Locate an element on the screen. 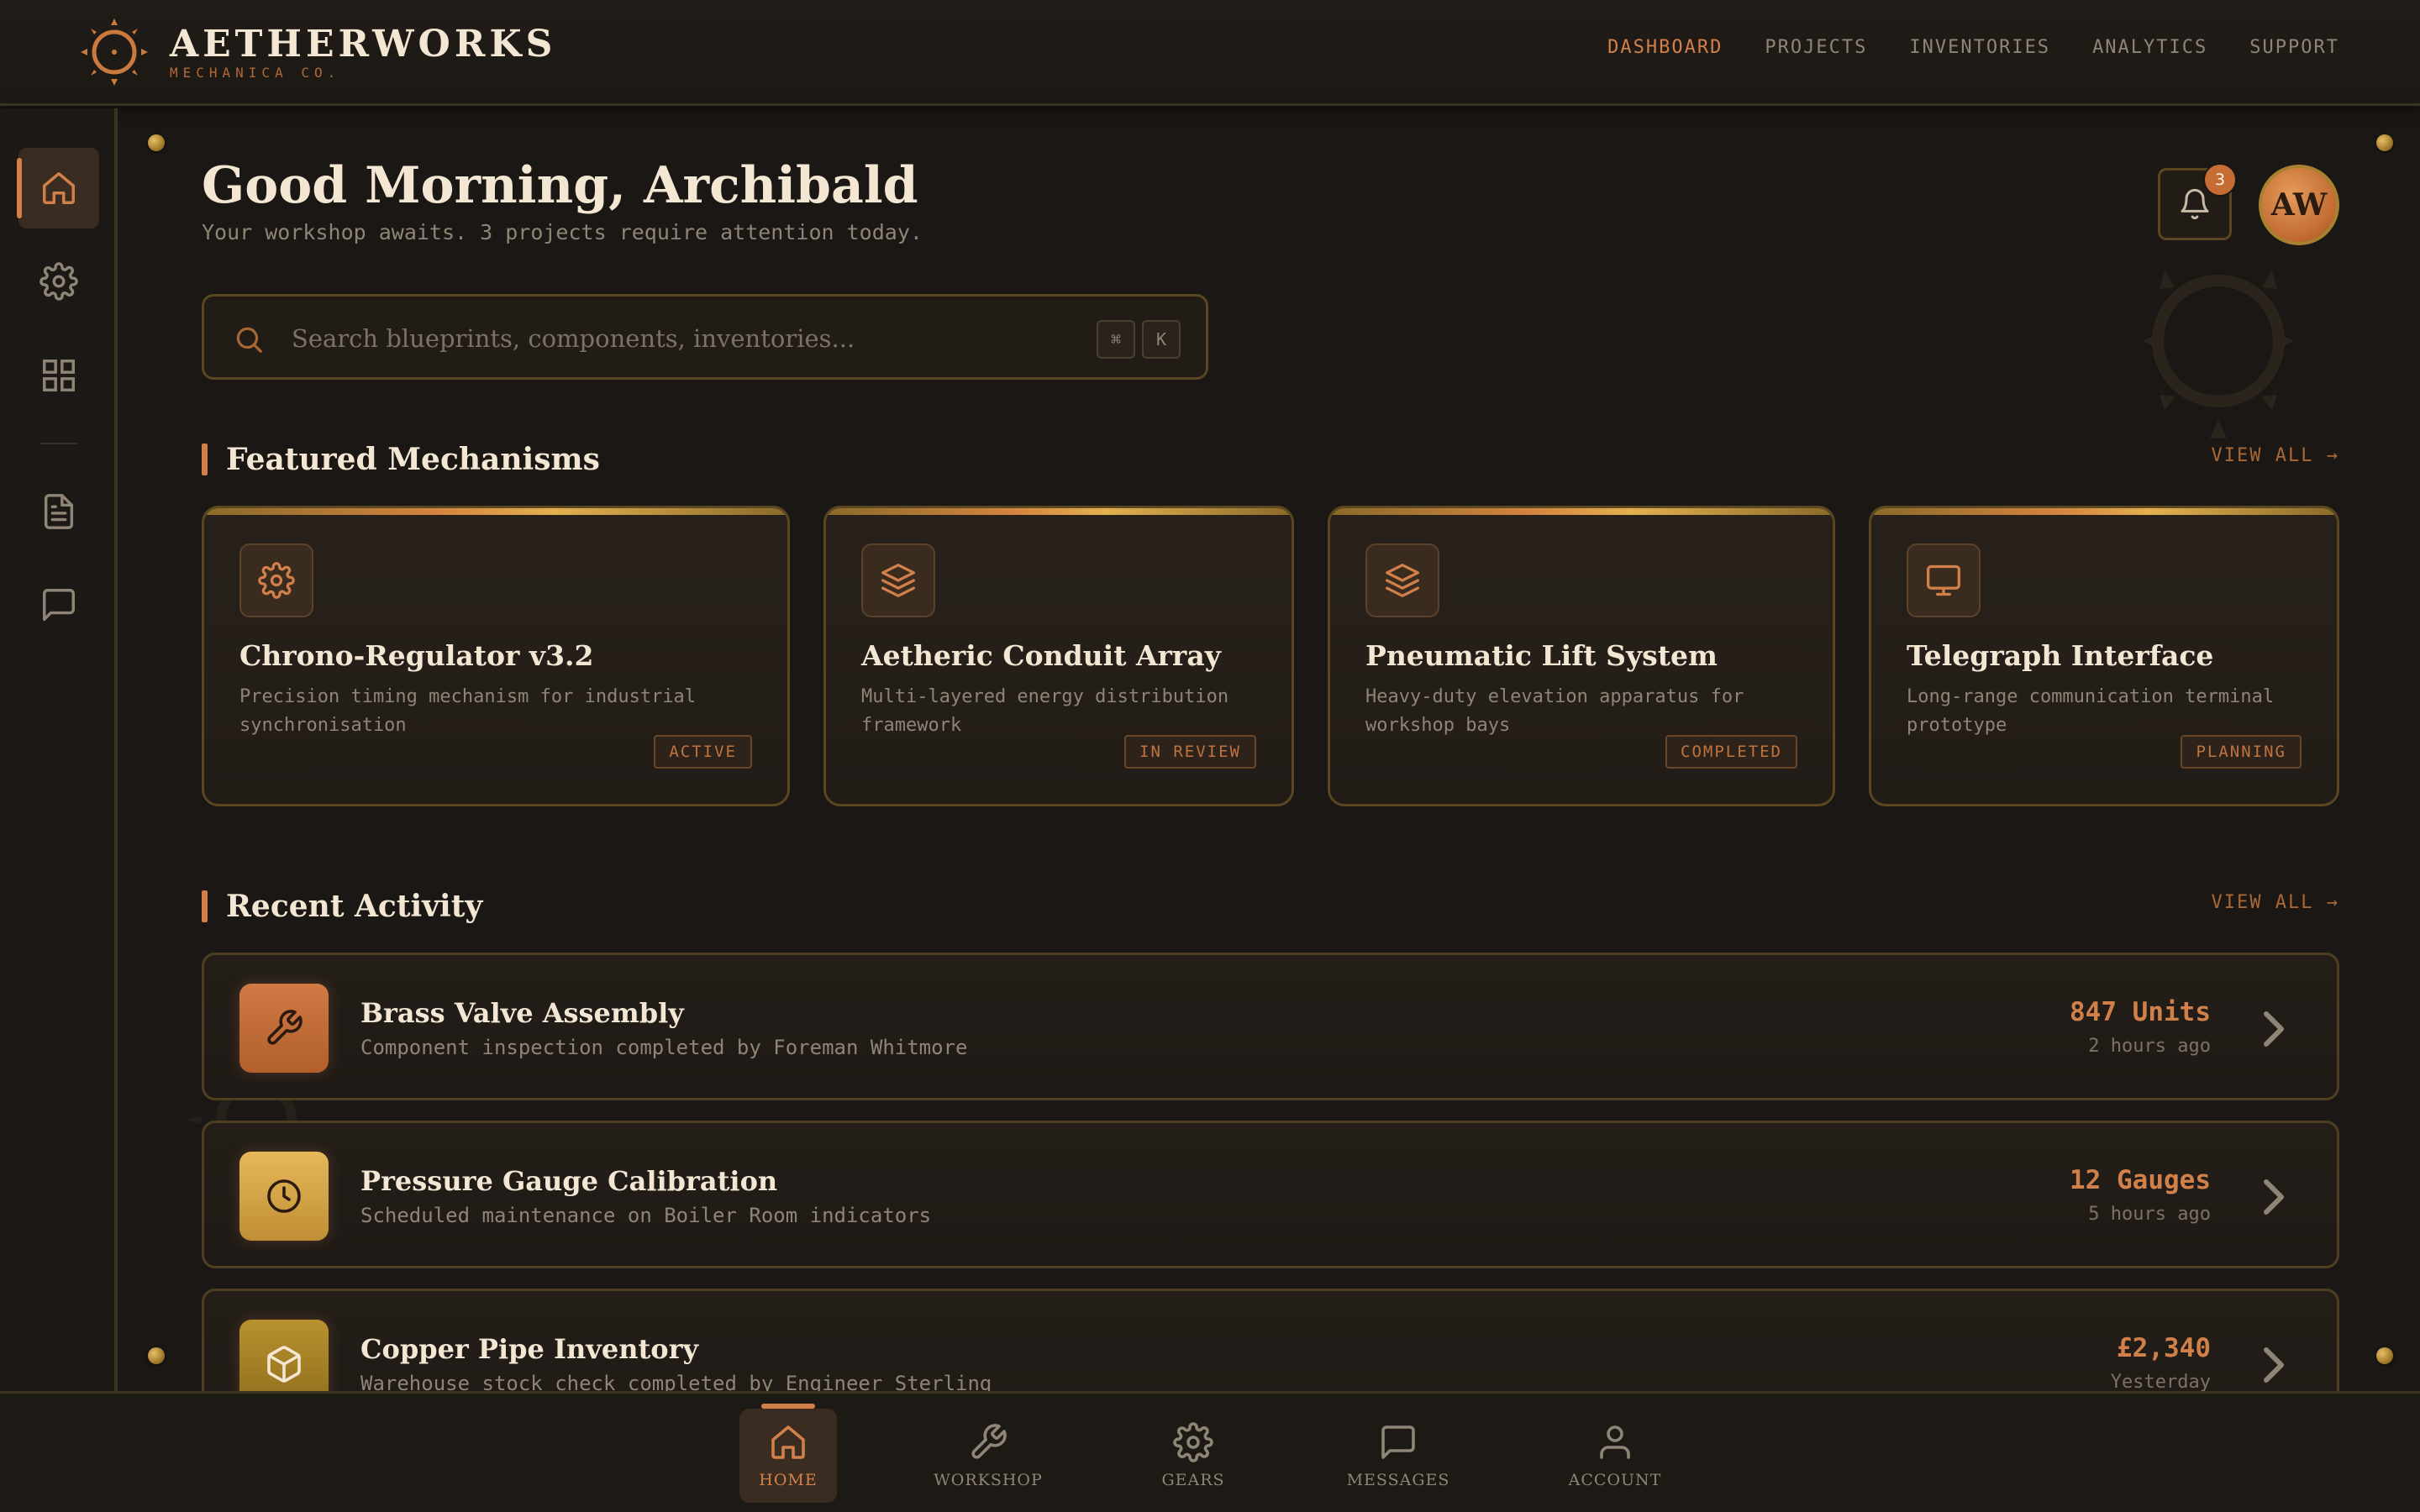  bottom-nav-account: ACCOUNT is located at coordinates (1615, 1456).